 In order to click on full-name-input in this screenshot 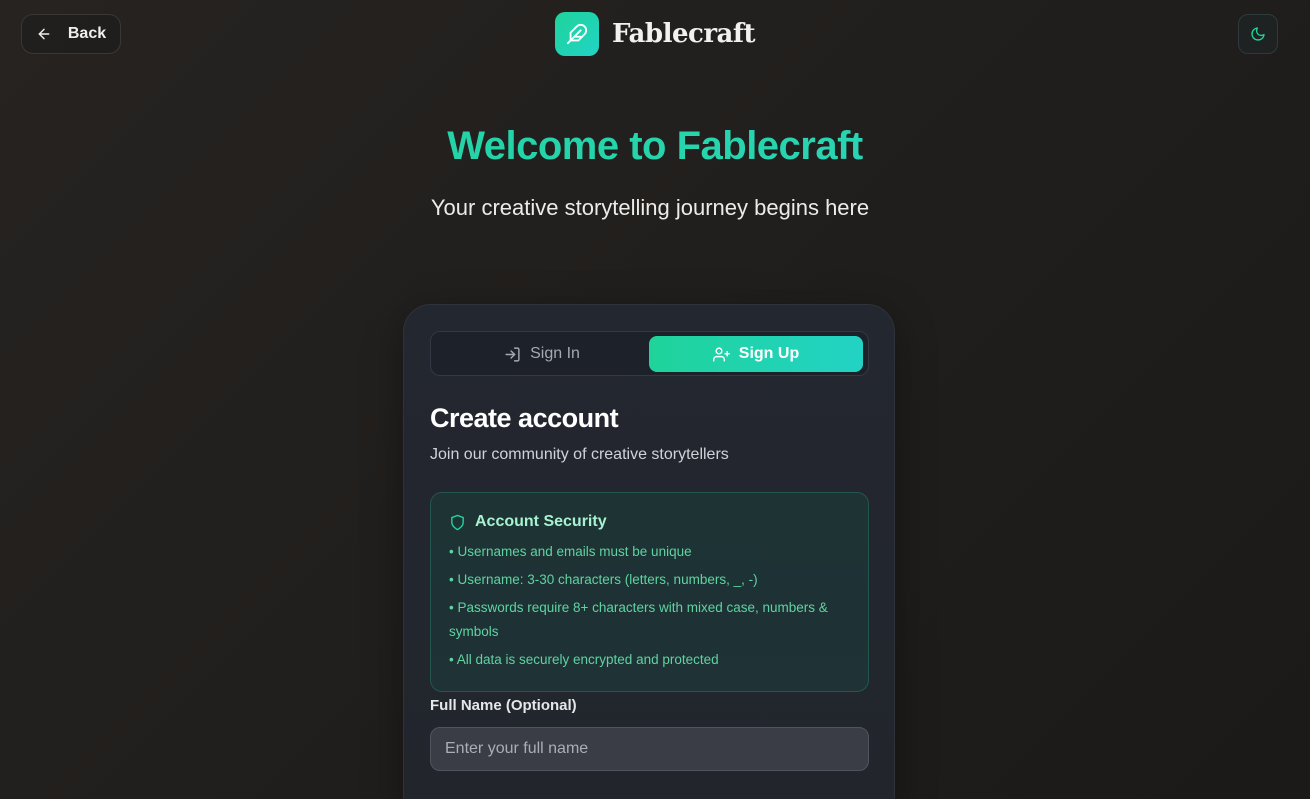, I will do `click(649, 749)`.